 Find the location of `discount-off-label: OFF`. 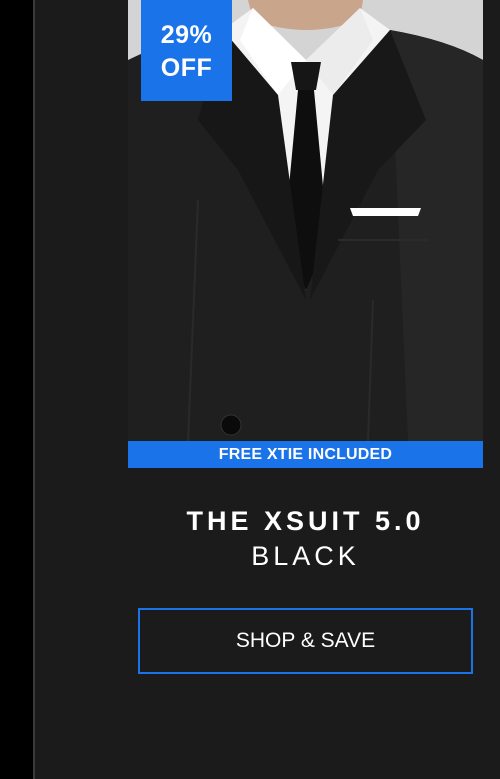

discount-off-label: OFF is located at coordinates (186, 67).